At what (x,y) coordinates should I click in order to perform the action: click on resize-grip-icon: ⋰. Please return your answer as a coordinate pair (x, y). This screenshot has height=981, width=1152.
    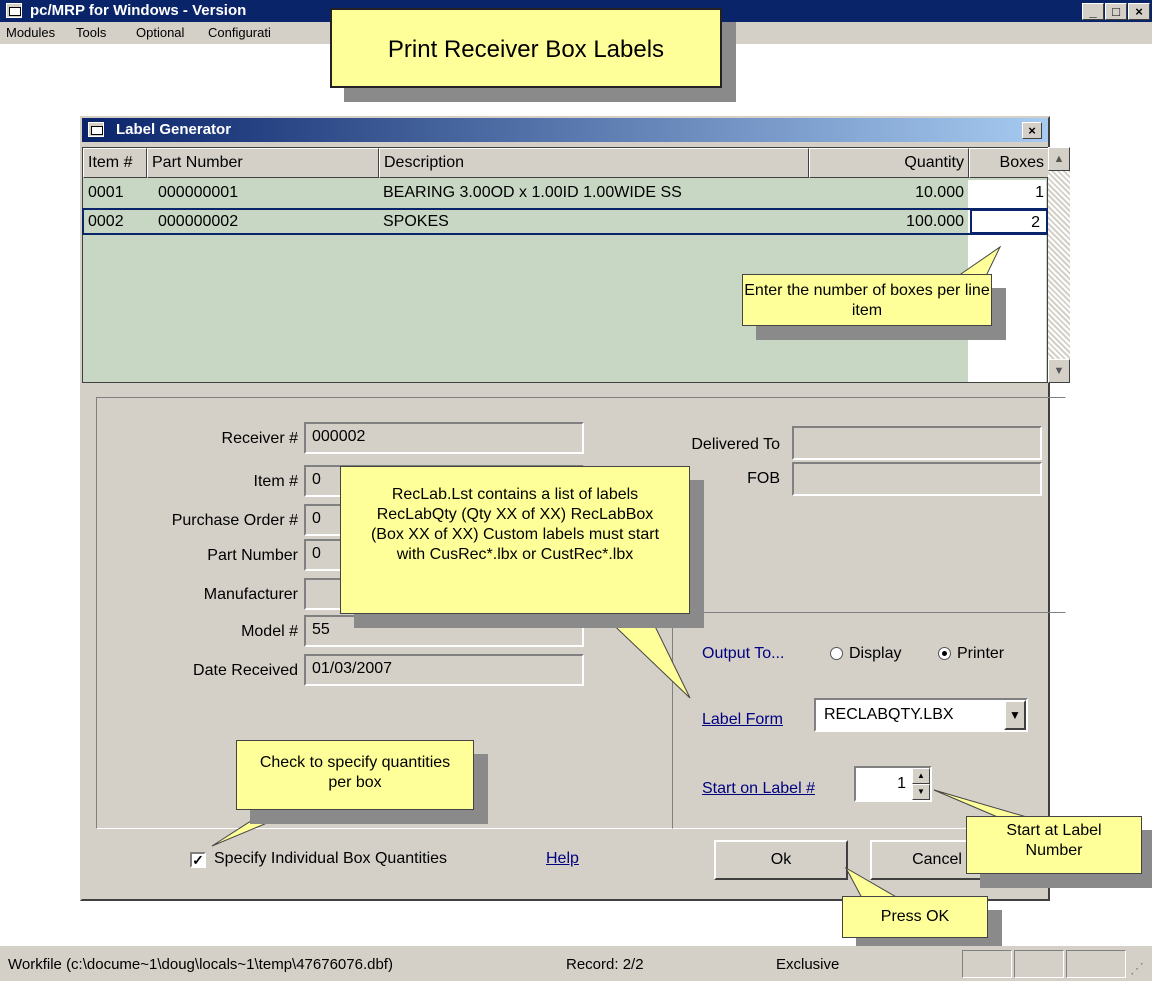
    Looking at the image, I should click on (1137, 968).